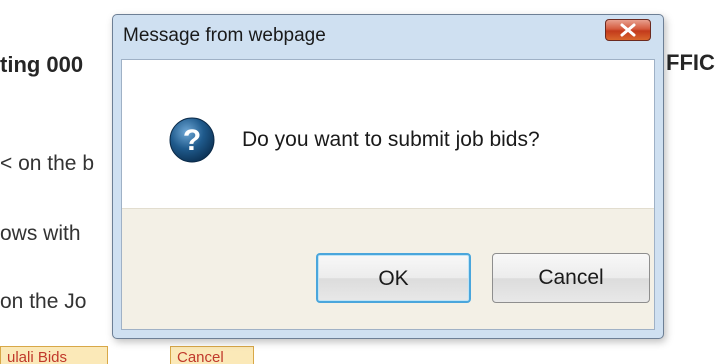  What do you see at coordinates (224, 35) in the screenshot?
I see `dialog-title: Message from webpage` at bounding box center [224, 35].